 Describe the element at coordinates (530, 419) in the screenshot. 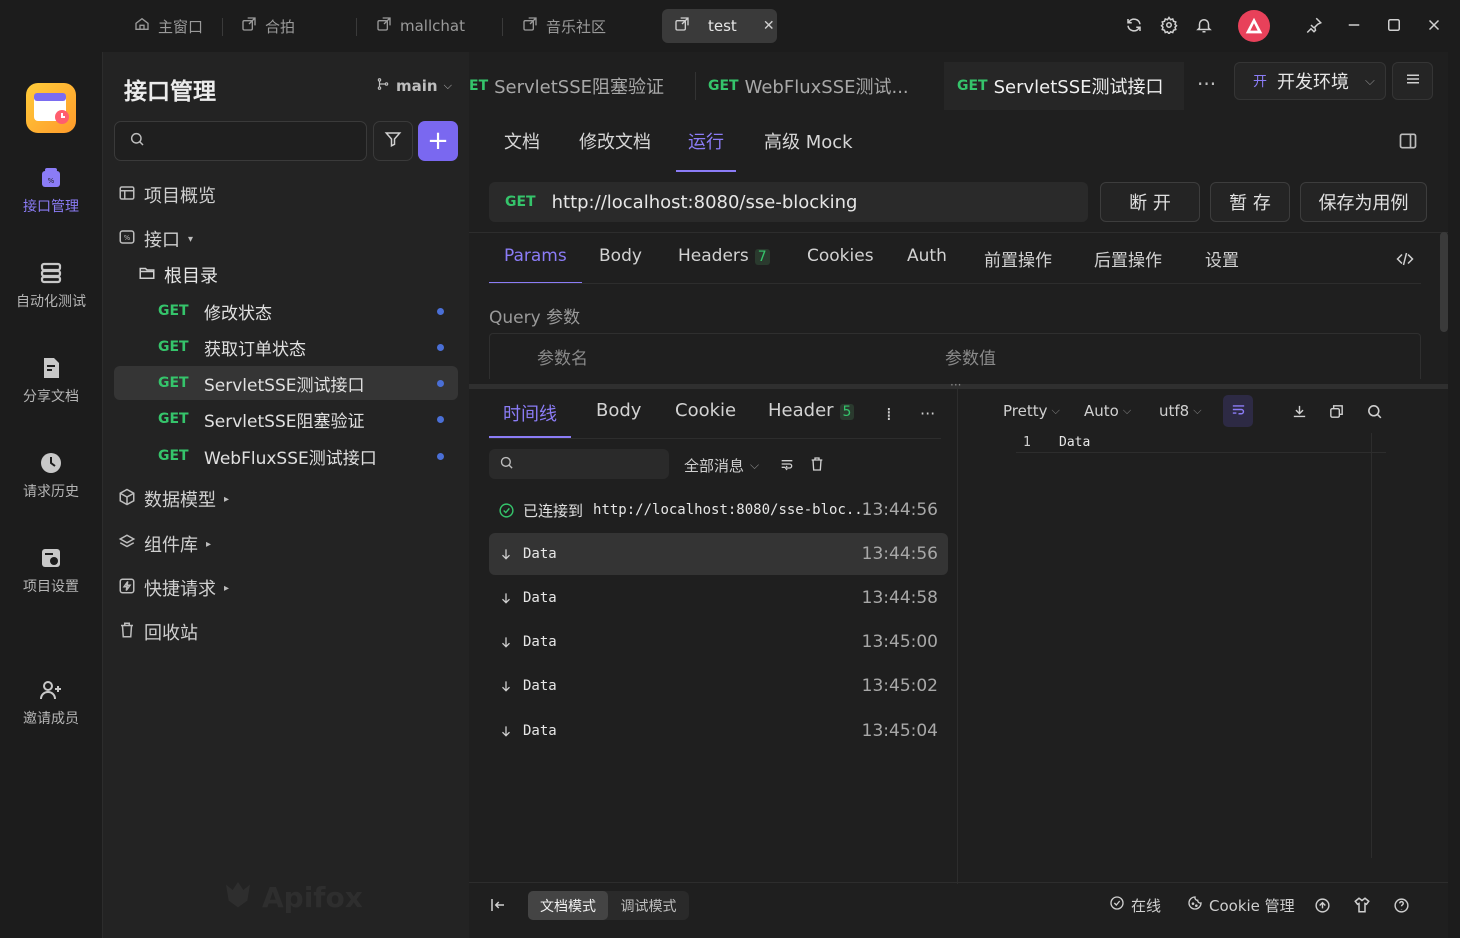

I see `tab-timeline: 时间线` at that location.